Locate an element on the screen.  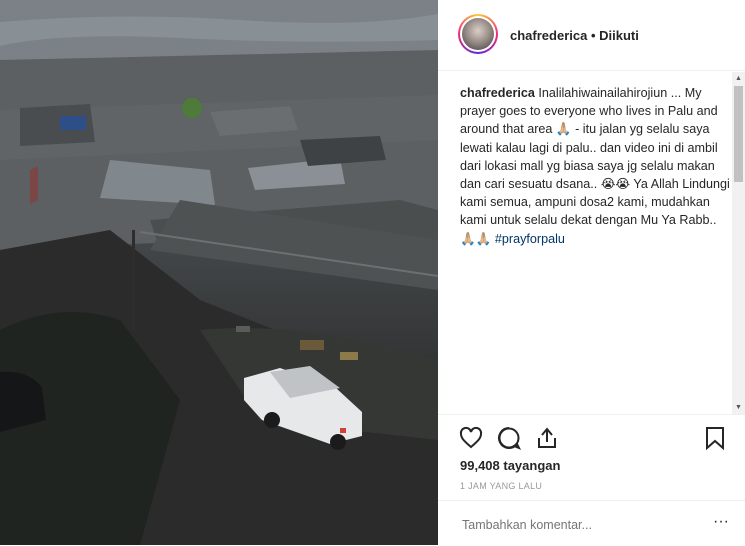
comment-bubble-icon is located at coordinates (510, 438).